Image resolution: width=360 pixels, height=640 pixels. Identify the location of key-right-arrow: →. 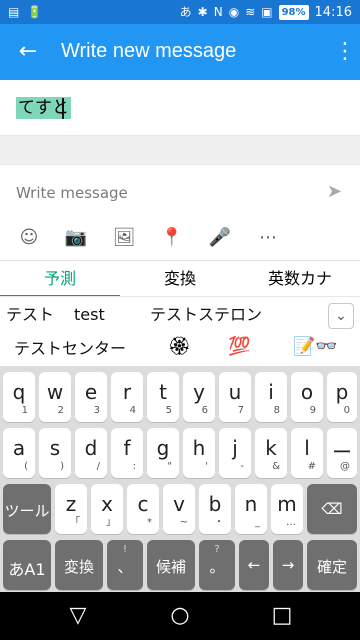
(288, 565).